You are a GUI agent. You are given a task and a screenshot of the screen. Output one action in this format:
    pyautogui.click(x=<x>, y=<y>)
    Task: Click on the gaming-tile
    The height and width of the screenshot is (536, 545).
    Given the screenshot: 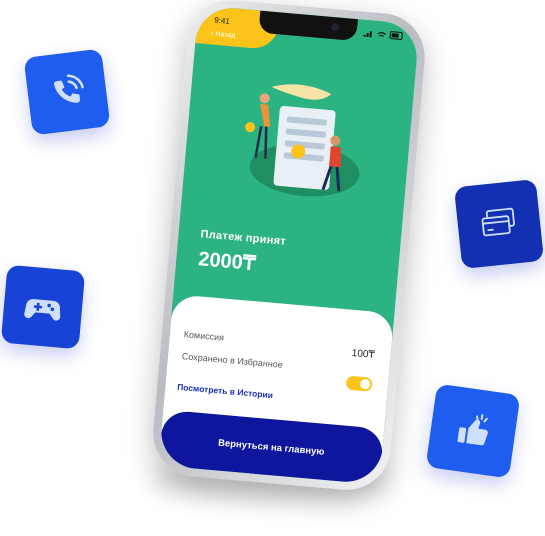 What is the action you would take?
    pyautogui.click(x=43, y=307)
    